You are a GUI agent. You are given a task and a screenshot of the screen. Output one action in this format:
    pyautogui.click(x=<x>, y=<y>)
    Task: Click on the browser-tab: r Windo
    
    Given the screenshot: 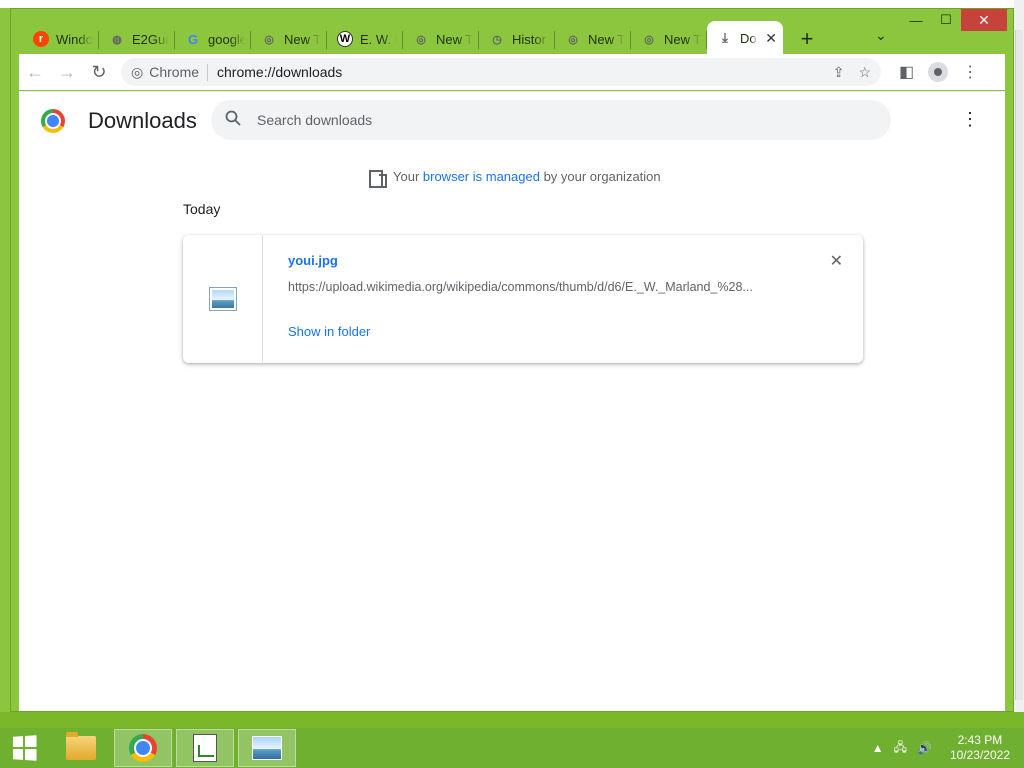 What is the action you would take?
    pyautogui.click(x=61, y=39)
    